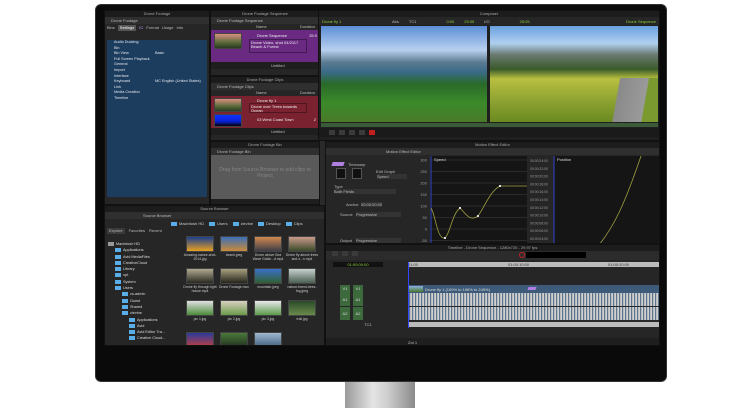 The height and width of the screenshot is (408, 755). What do you see at coordinates (116, 231) in the screenshot?
I see `tab-explore: Explore` at bounding box center [116, 231].